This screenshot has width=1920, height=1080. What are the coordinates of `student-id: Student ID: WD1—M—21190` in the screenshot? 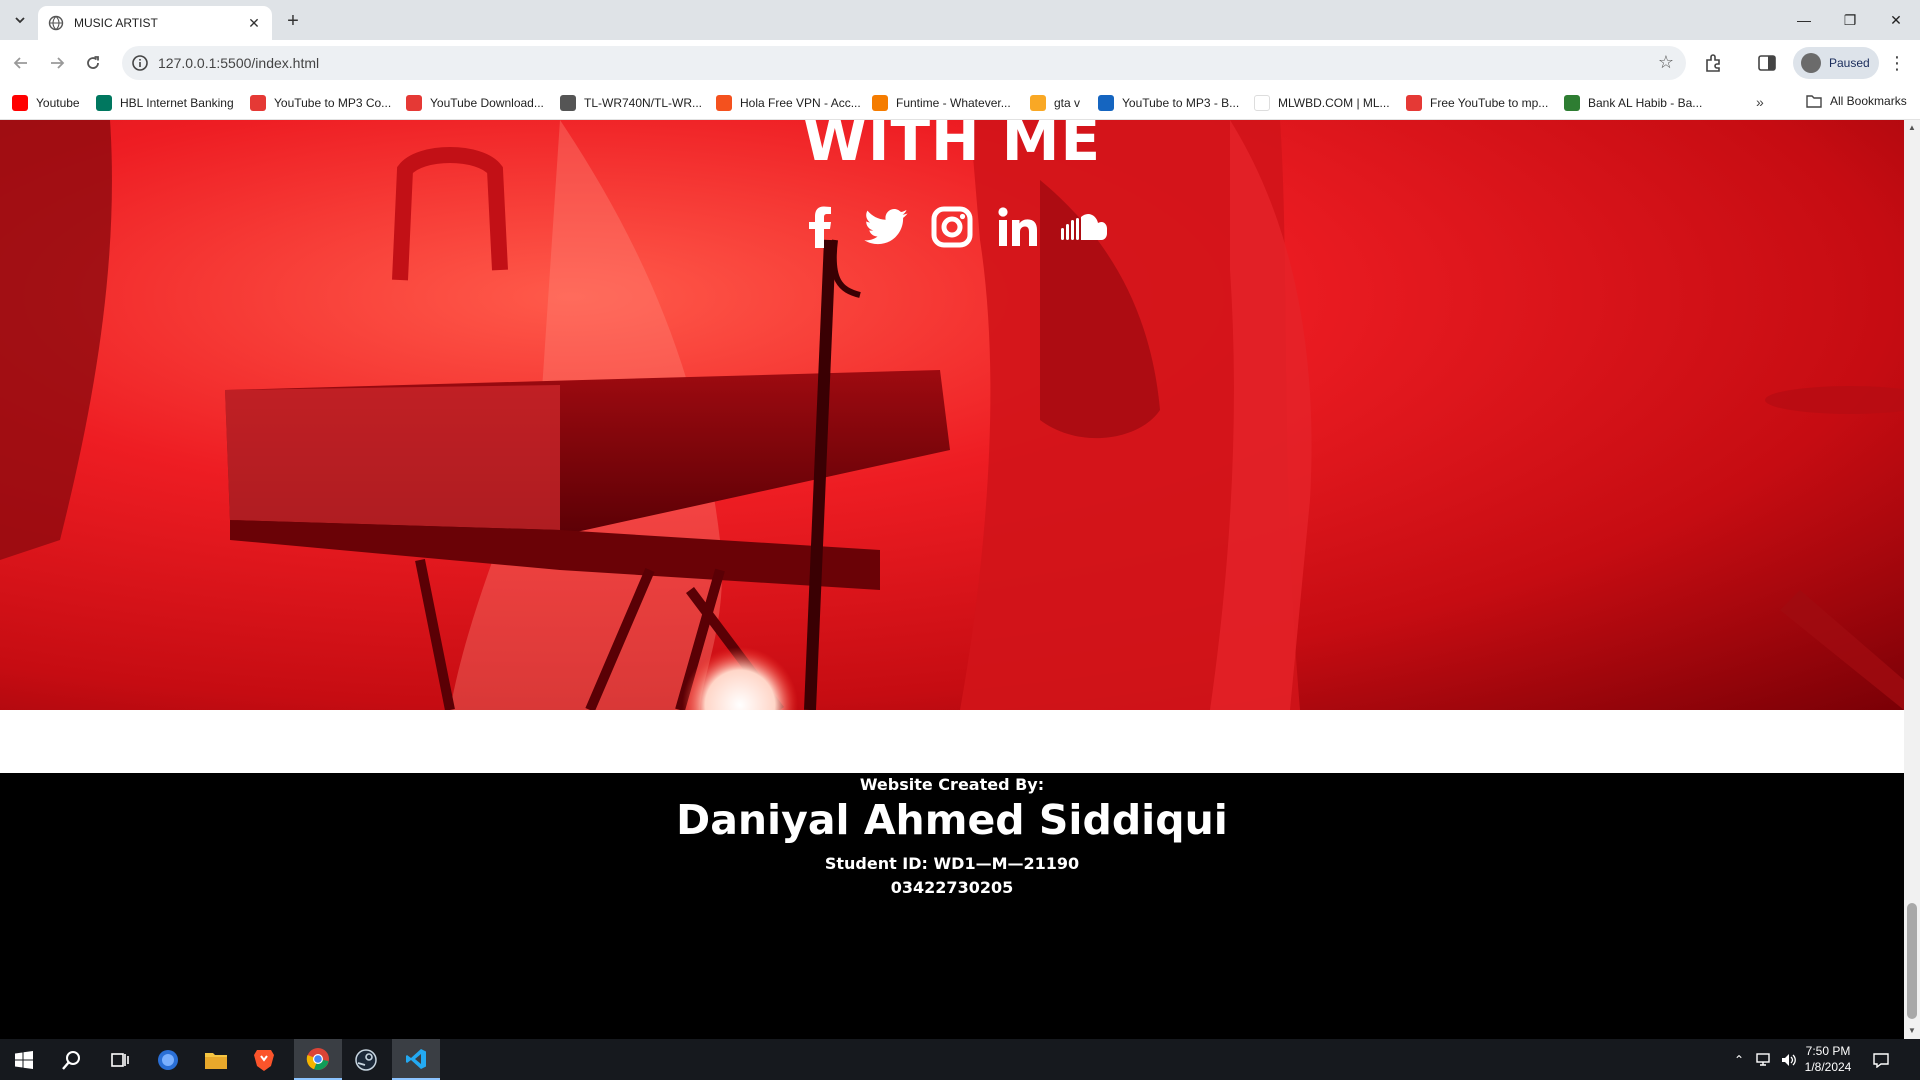 It's located at (952, 863).